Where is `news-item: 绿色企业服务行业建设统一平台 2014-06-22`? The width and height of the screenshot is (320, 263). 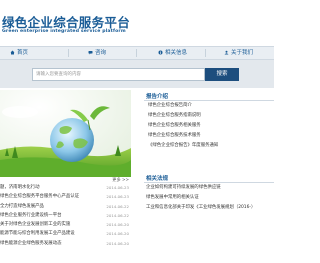
news-item: 绿色企业服务行业建设统一平台 2014-06-22 is located at coordinates (65, 215).